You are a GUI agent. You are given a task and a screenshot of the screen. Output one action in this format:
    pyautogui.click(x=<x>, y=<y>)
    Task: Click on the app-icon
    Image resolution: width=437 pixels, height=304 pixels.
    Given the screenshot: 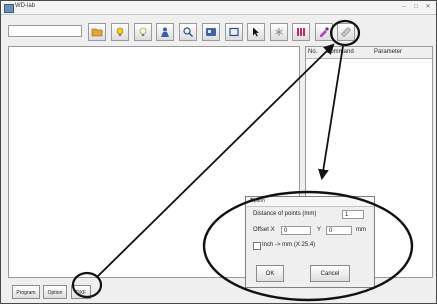 What is the action you would take?
    pyautogui.click(x=9, y=8)
    